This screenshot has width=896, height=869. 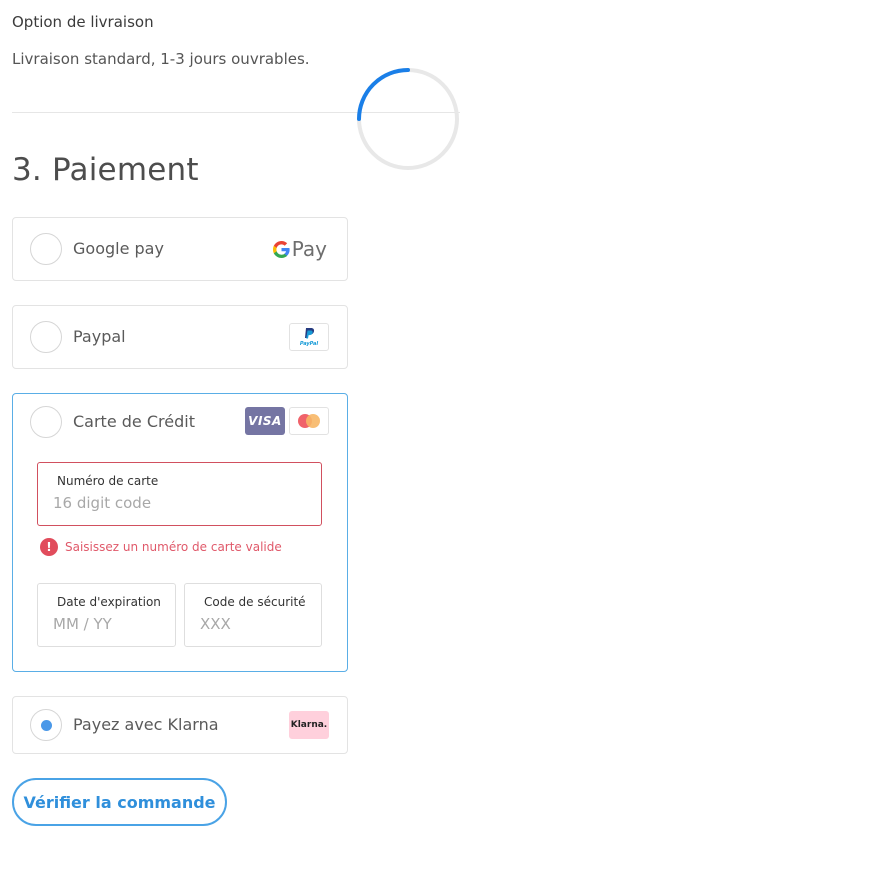 I want to click on visa-logo: VISA, so click(x=265, y=421).